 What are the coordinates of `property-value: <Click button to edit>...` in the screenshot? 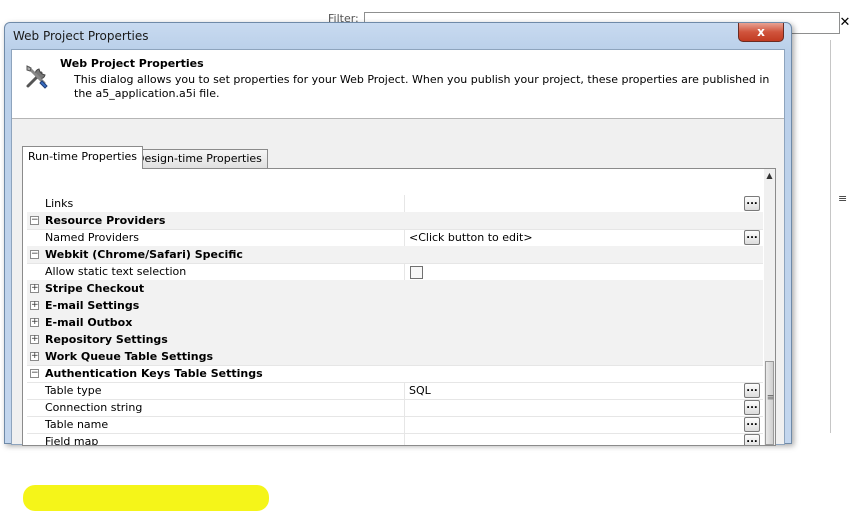 It's located at (583, 237).